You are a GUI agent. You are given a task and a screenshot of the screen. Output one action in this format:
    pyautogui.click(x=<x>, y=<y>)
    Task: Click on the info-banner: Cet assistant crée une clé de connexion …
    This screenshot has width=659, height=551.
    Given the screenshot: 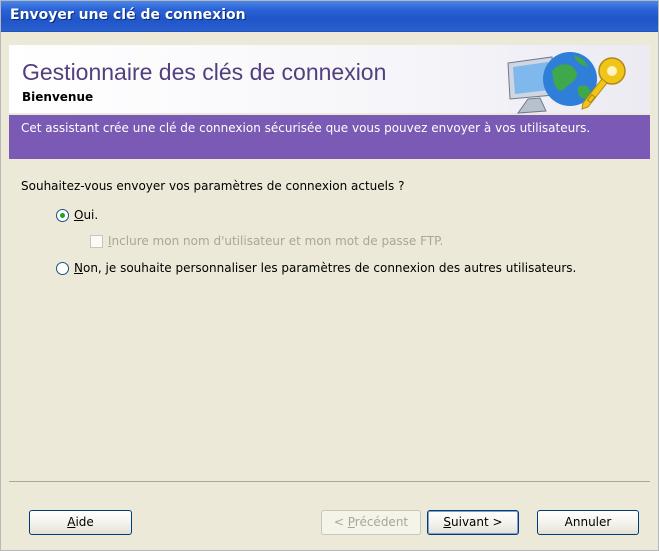 What is the action you would take?
    pyautogui.click(x=329, y=137)
    